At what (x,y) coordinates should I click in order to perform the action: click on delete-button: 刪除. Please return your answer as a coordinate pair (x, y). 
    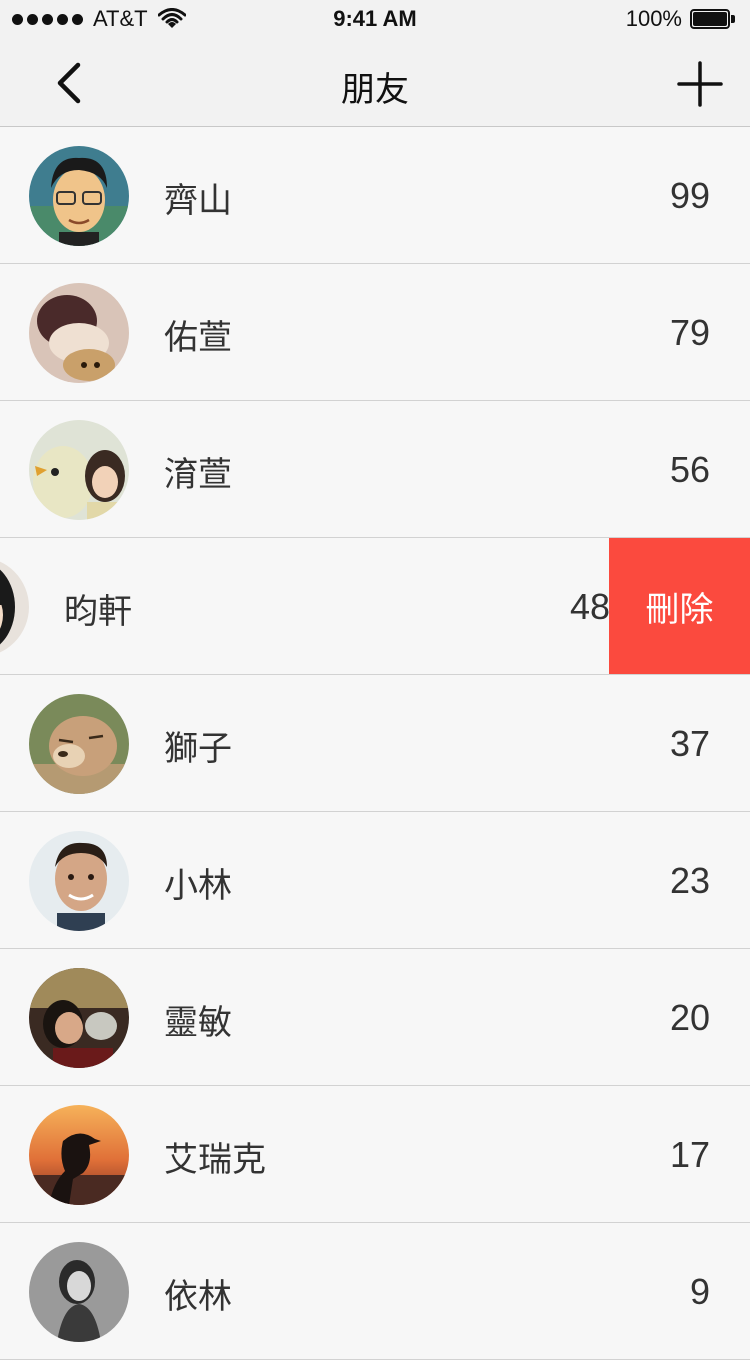
    Looking at the image, I should click on (679, 606).